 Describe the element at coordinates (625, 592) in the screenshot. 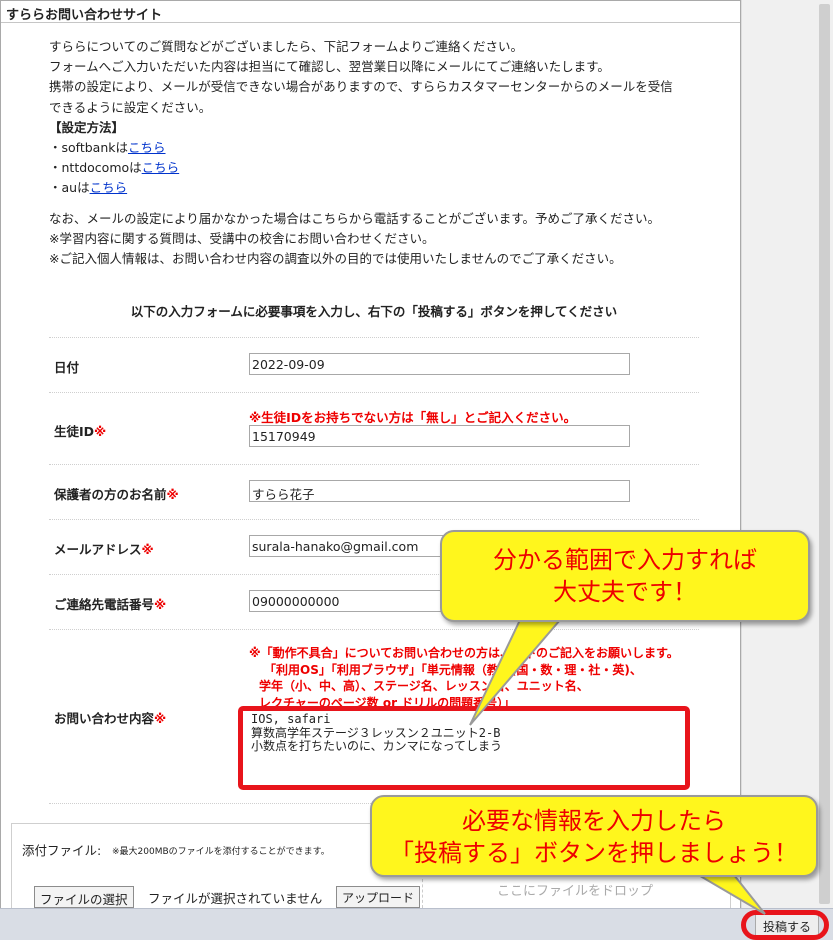

I see `top-callout-line-2: 大丈夫です！` at that location.